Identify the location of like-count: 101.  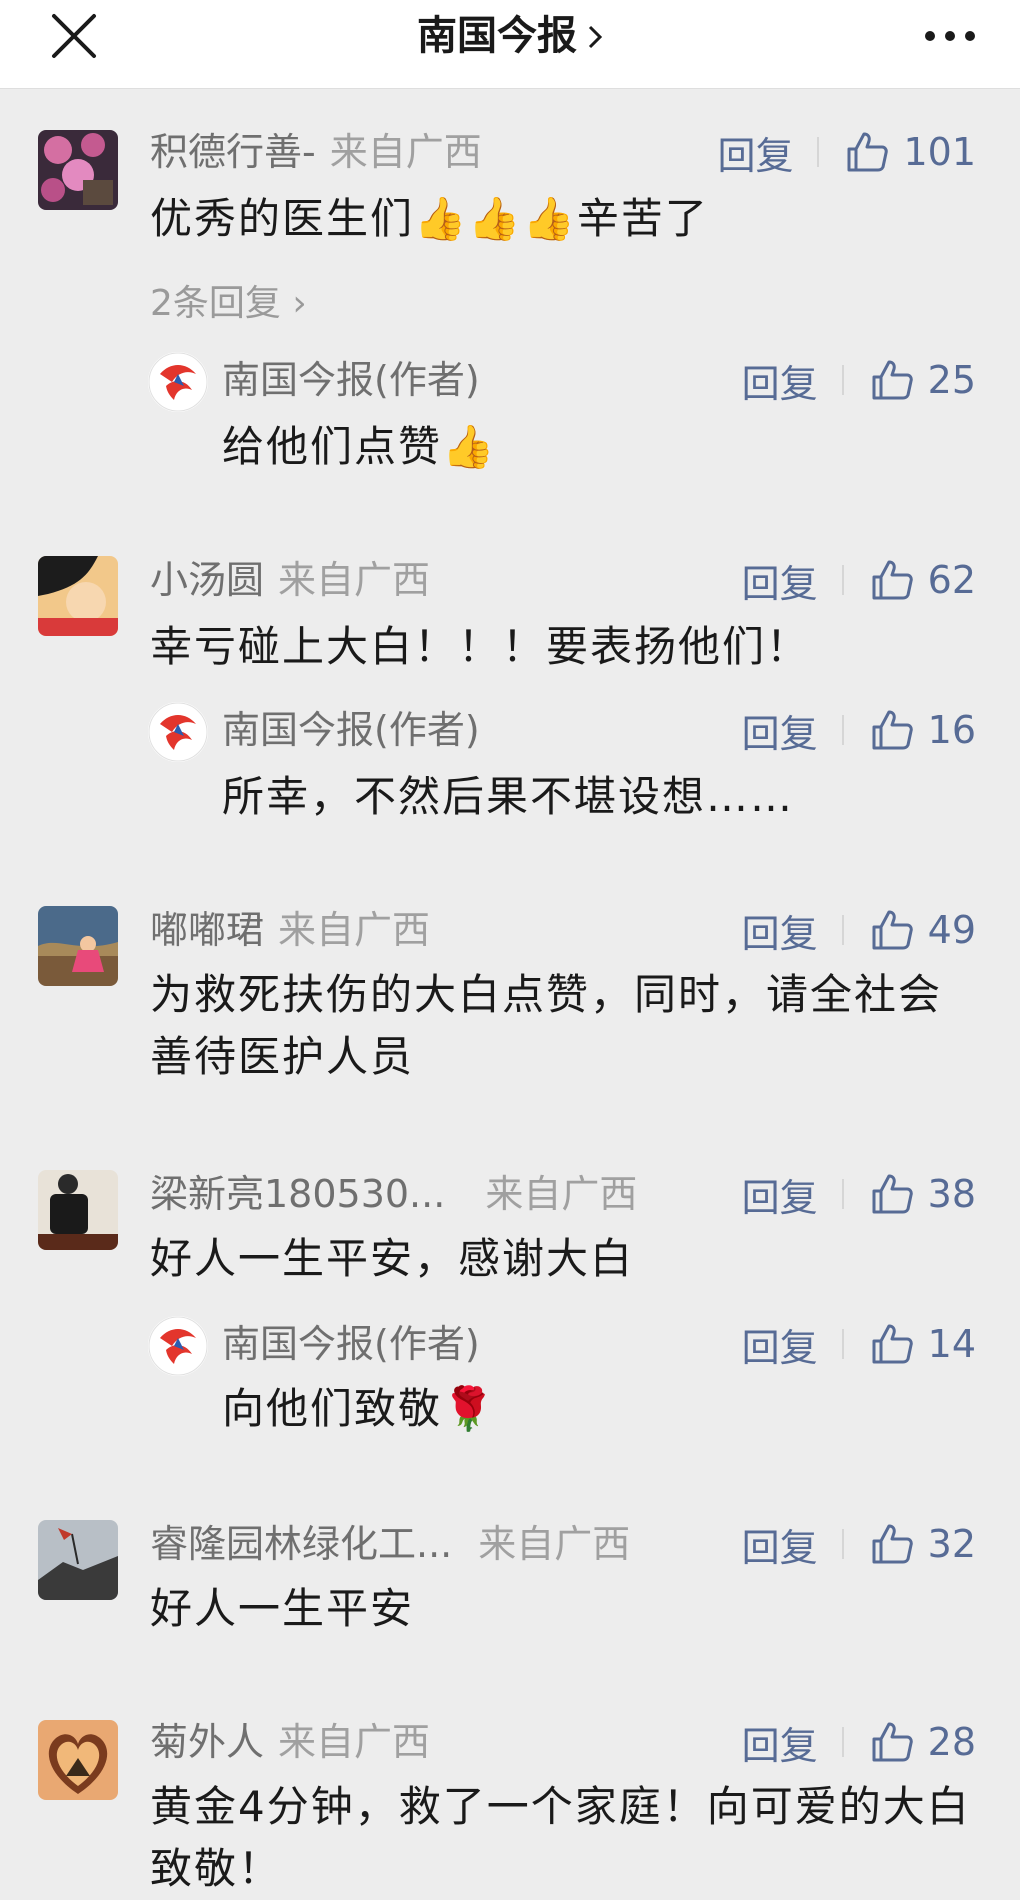
(939, 152).